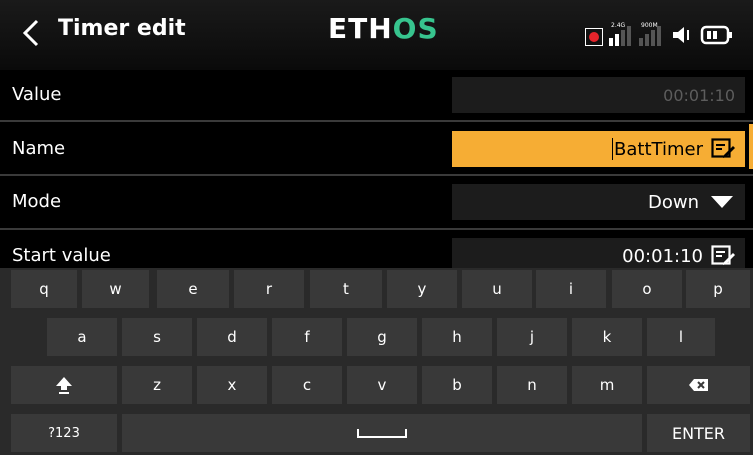 The width and height of the screenshot is (753, 455). I want to click on name-label: Name, so click(39, 148).